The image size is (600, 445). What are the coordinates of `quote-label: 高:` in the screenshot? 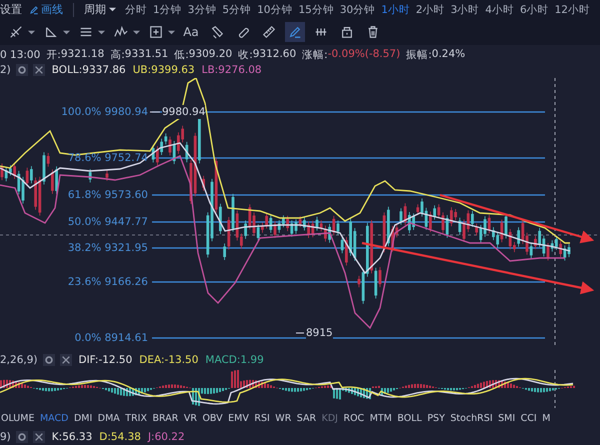 It's located at (117, 55).